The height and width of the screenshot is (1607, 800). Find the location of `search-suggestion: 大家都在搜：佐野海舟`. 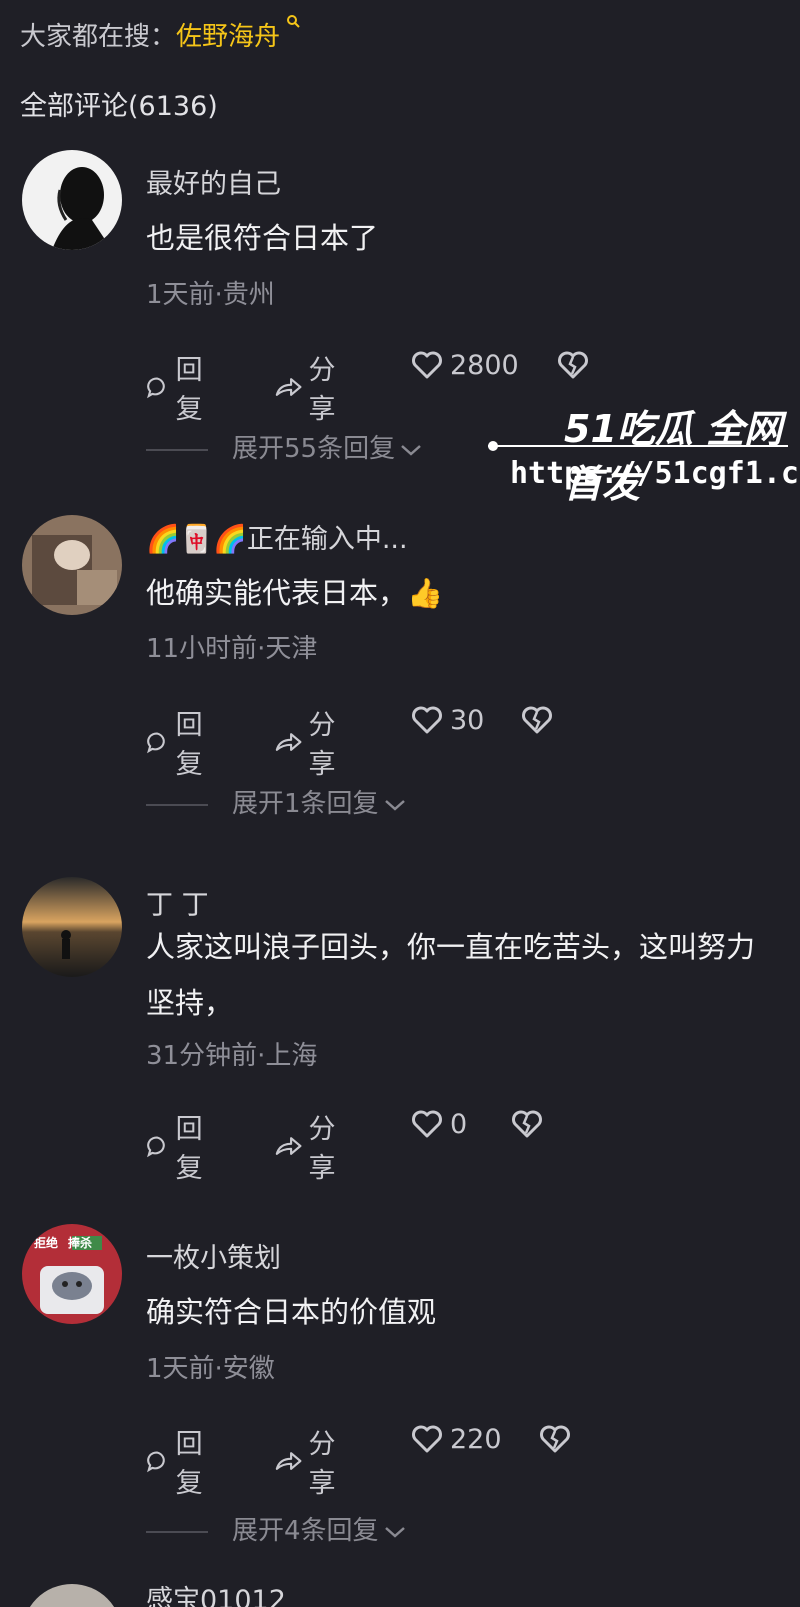

search-suggestion: 大家都在搜：佐野海舟 is located at coordinates (160, 34).